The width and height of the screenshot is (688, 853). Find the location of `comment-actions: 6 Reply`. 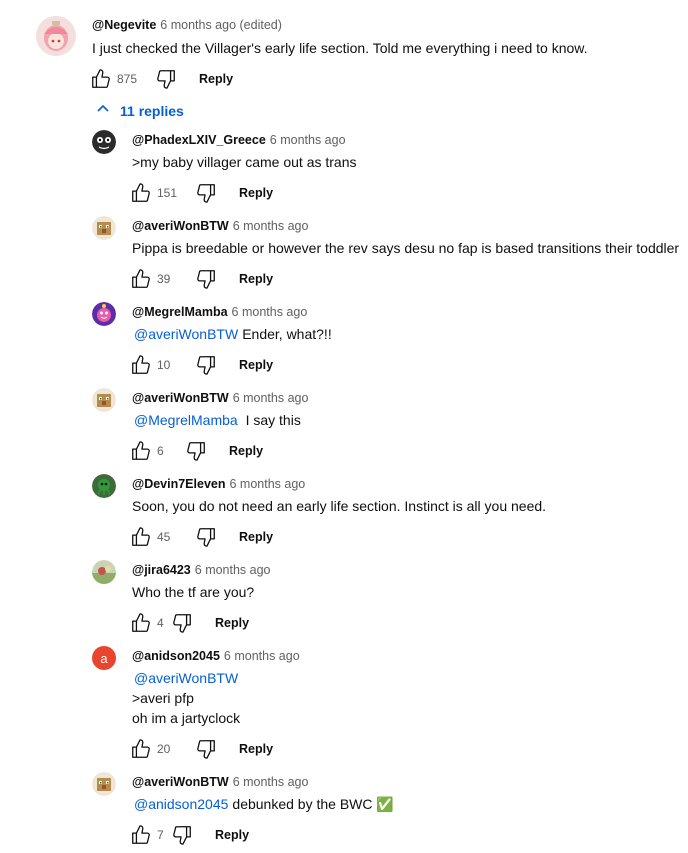

comment-actions: 6 Reply is located at coordinates (196, 451).